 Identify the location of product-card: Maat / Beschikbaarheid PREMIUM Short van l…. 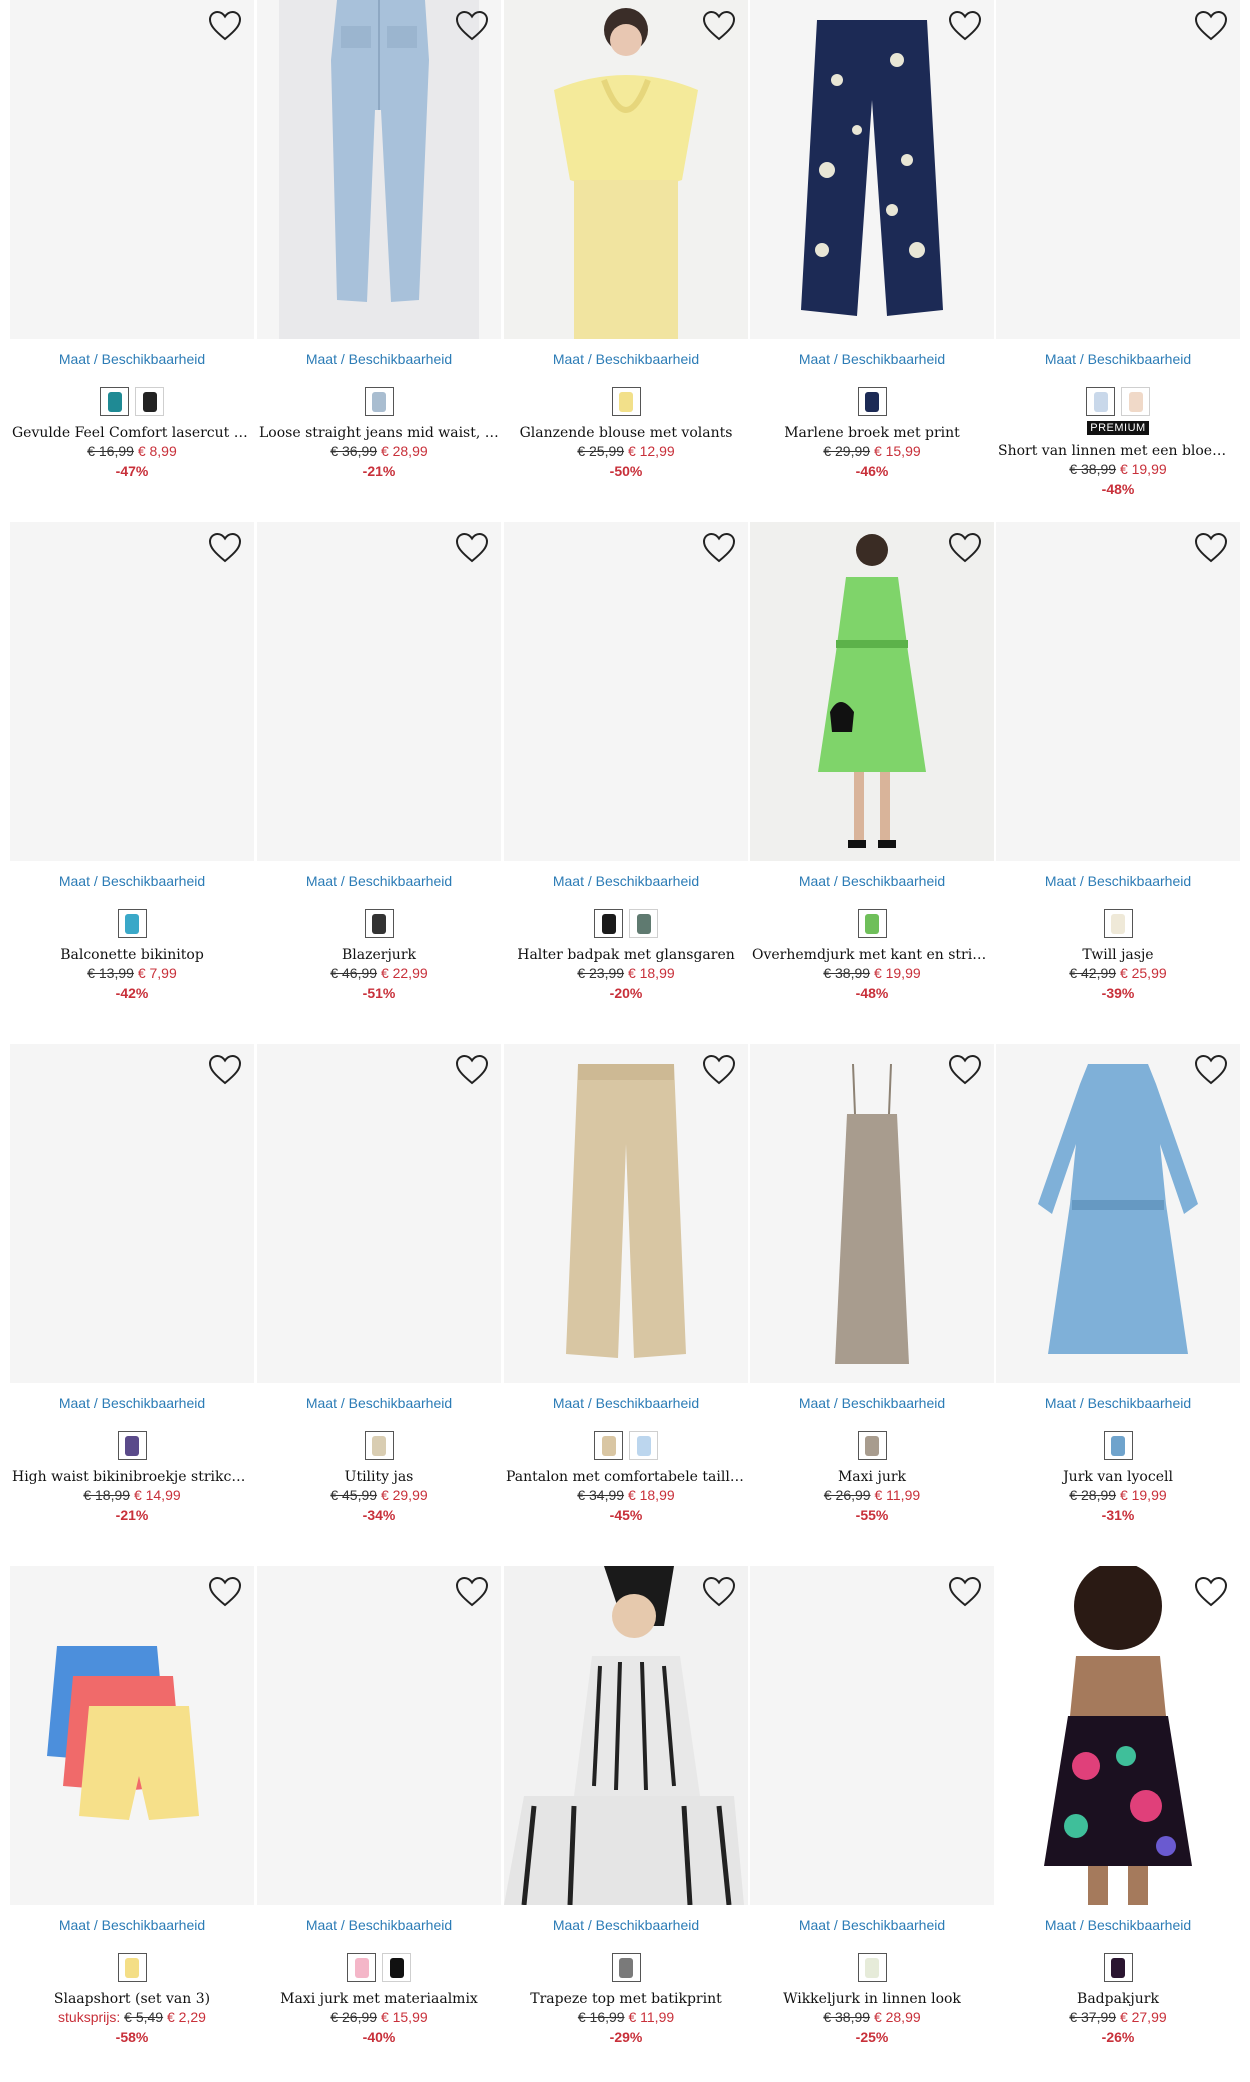
(1118, 249).